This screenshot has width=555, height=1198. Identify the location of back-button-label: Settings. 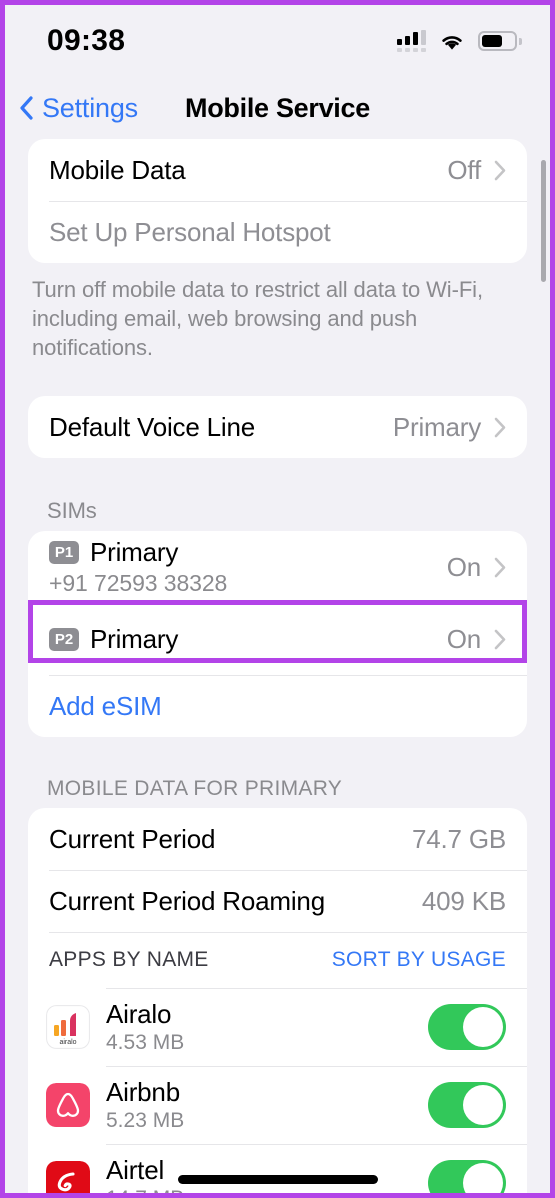
(90, 107).